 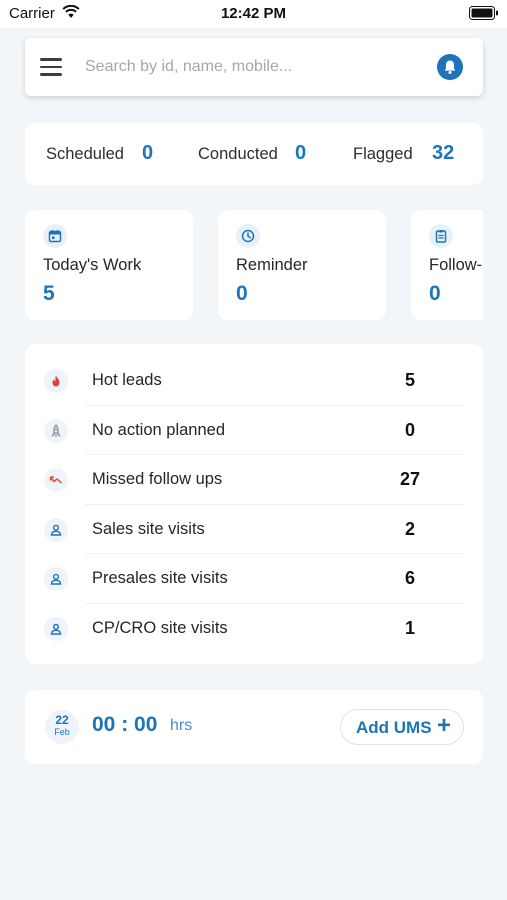 What do you see at coordinates (49, 293) in the screenshot?
I see `todays-work-count: 5` at bounding box center [49, 293].